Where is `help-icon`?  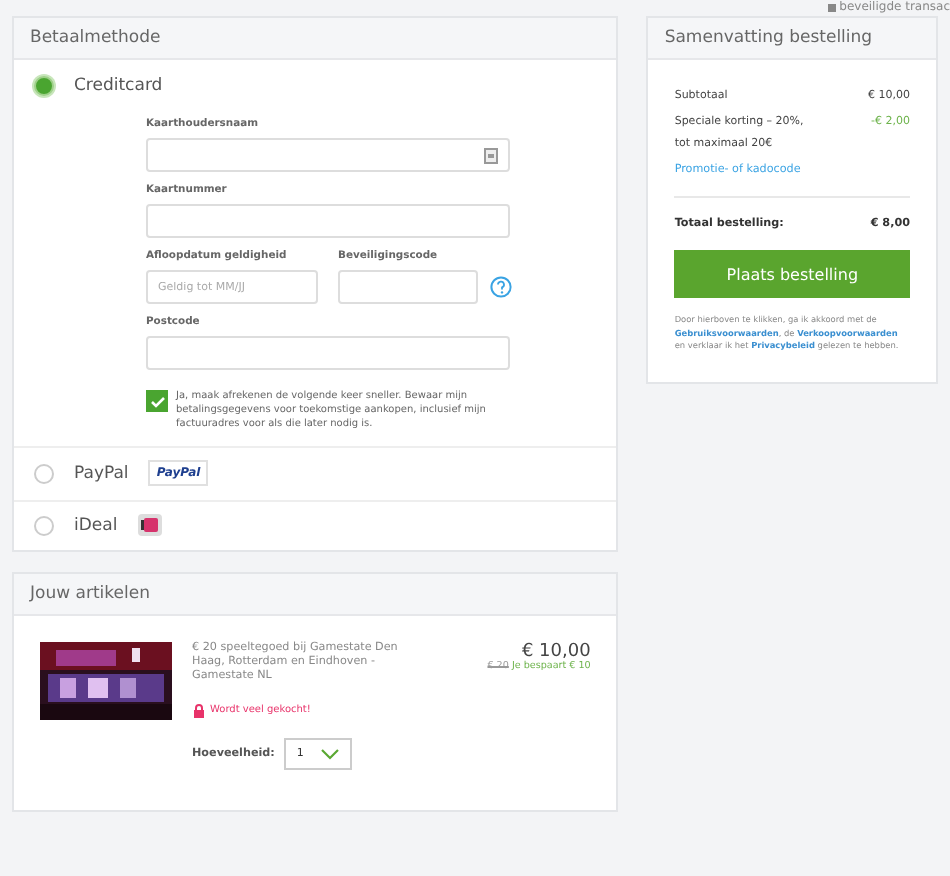
help-icon is located at coordinates (501, 287).